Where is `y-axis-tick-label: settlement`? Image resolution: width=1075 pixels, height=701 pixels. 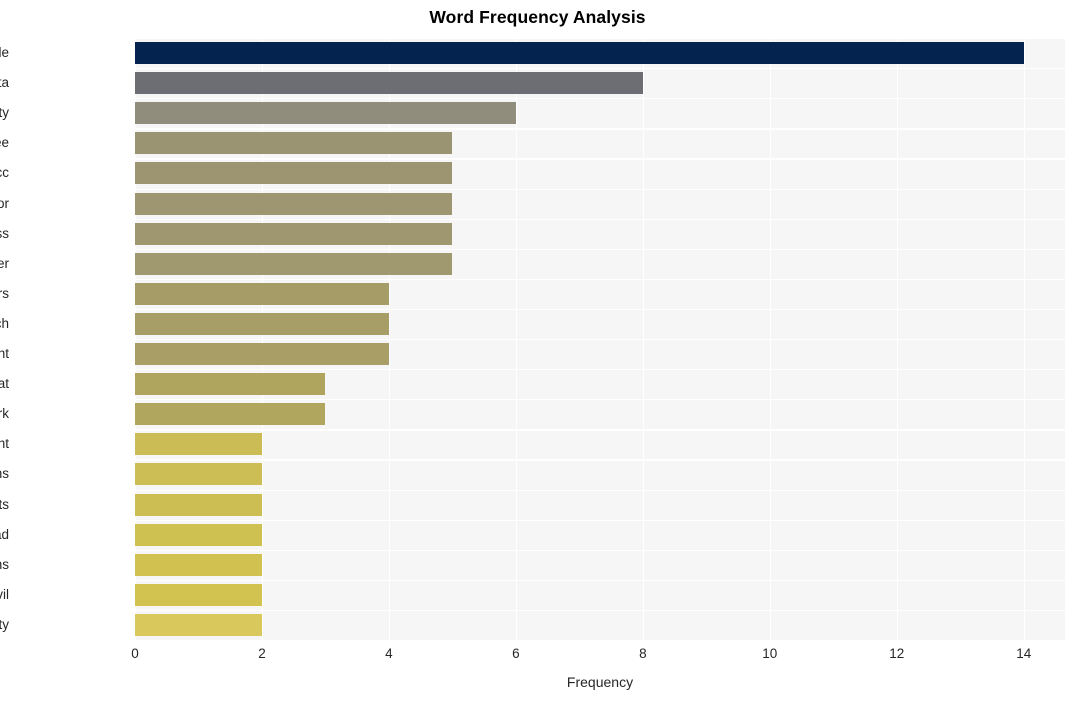 y-axis-tick-label: settlement is located at coordinates (4, 444).